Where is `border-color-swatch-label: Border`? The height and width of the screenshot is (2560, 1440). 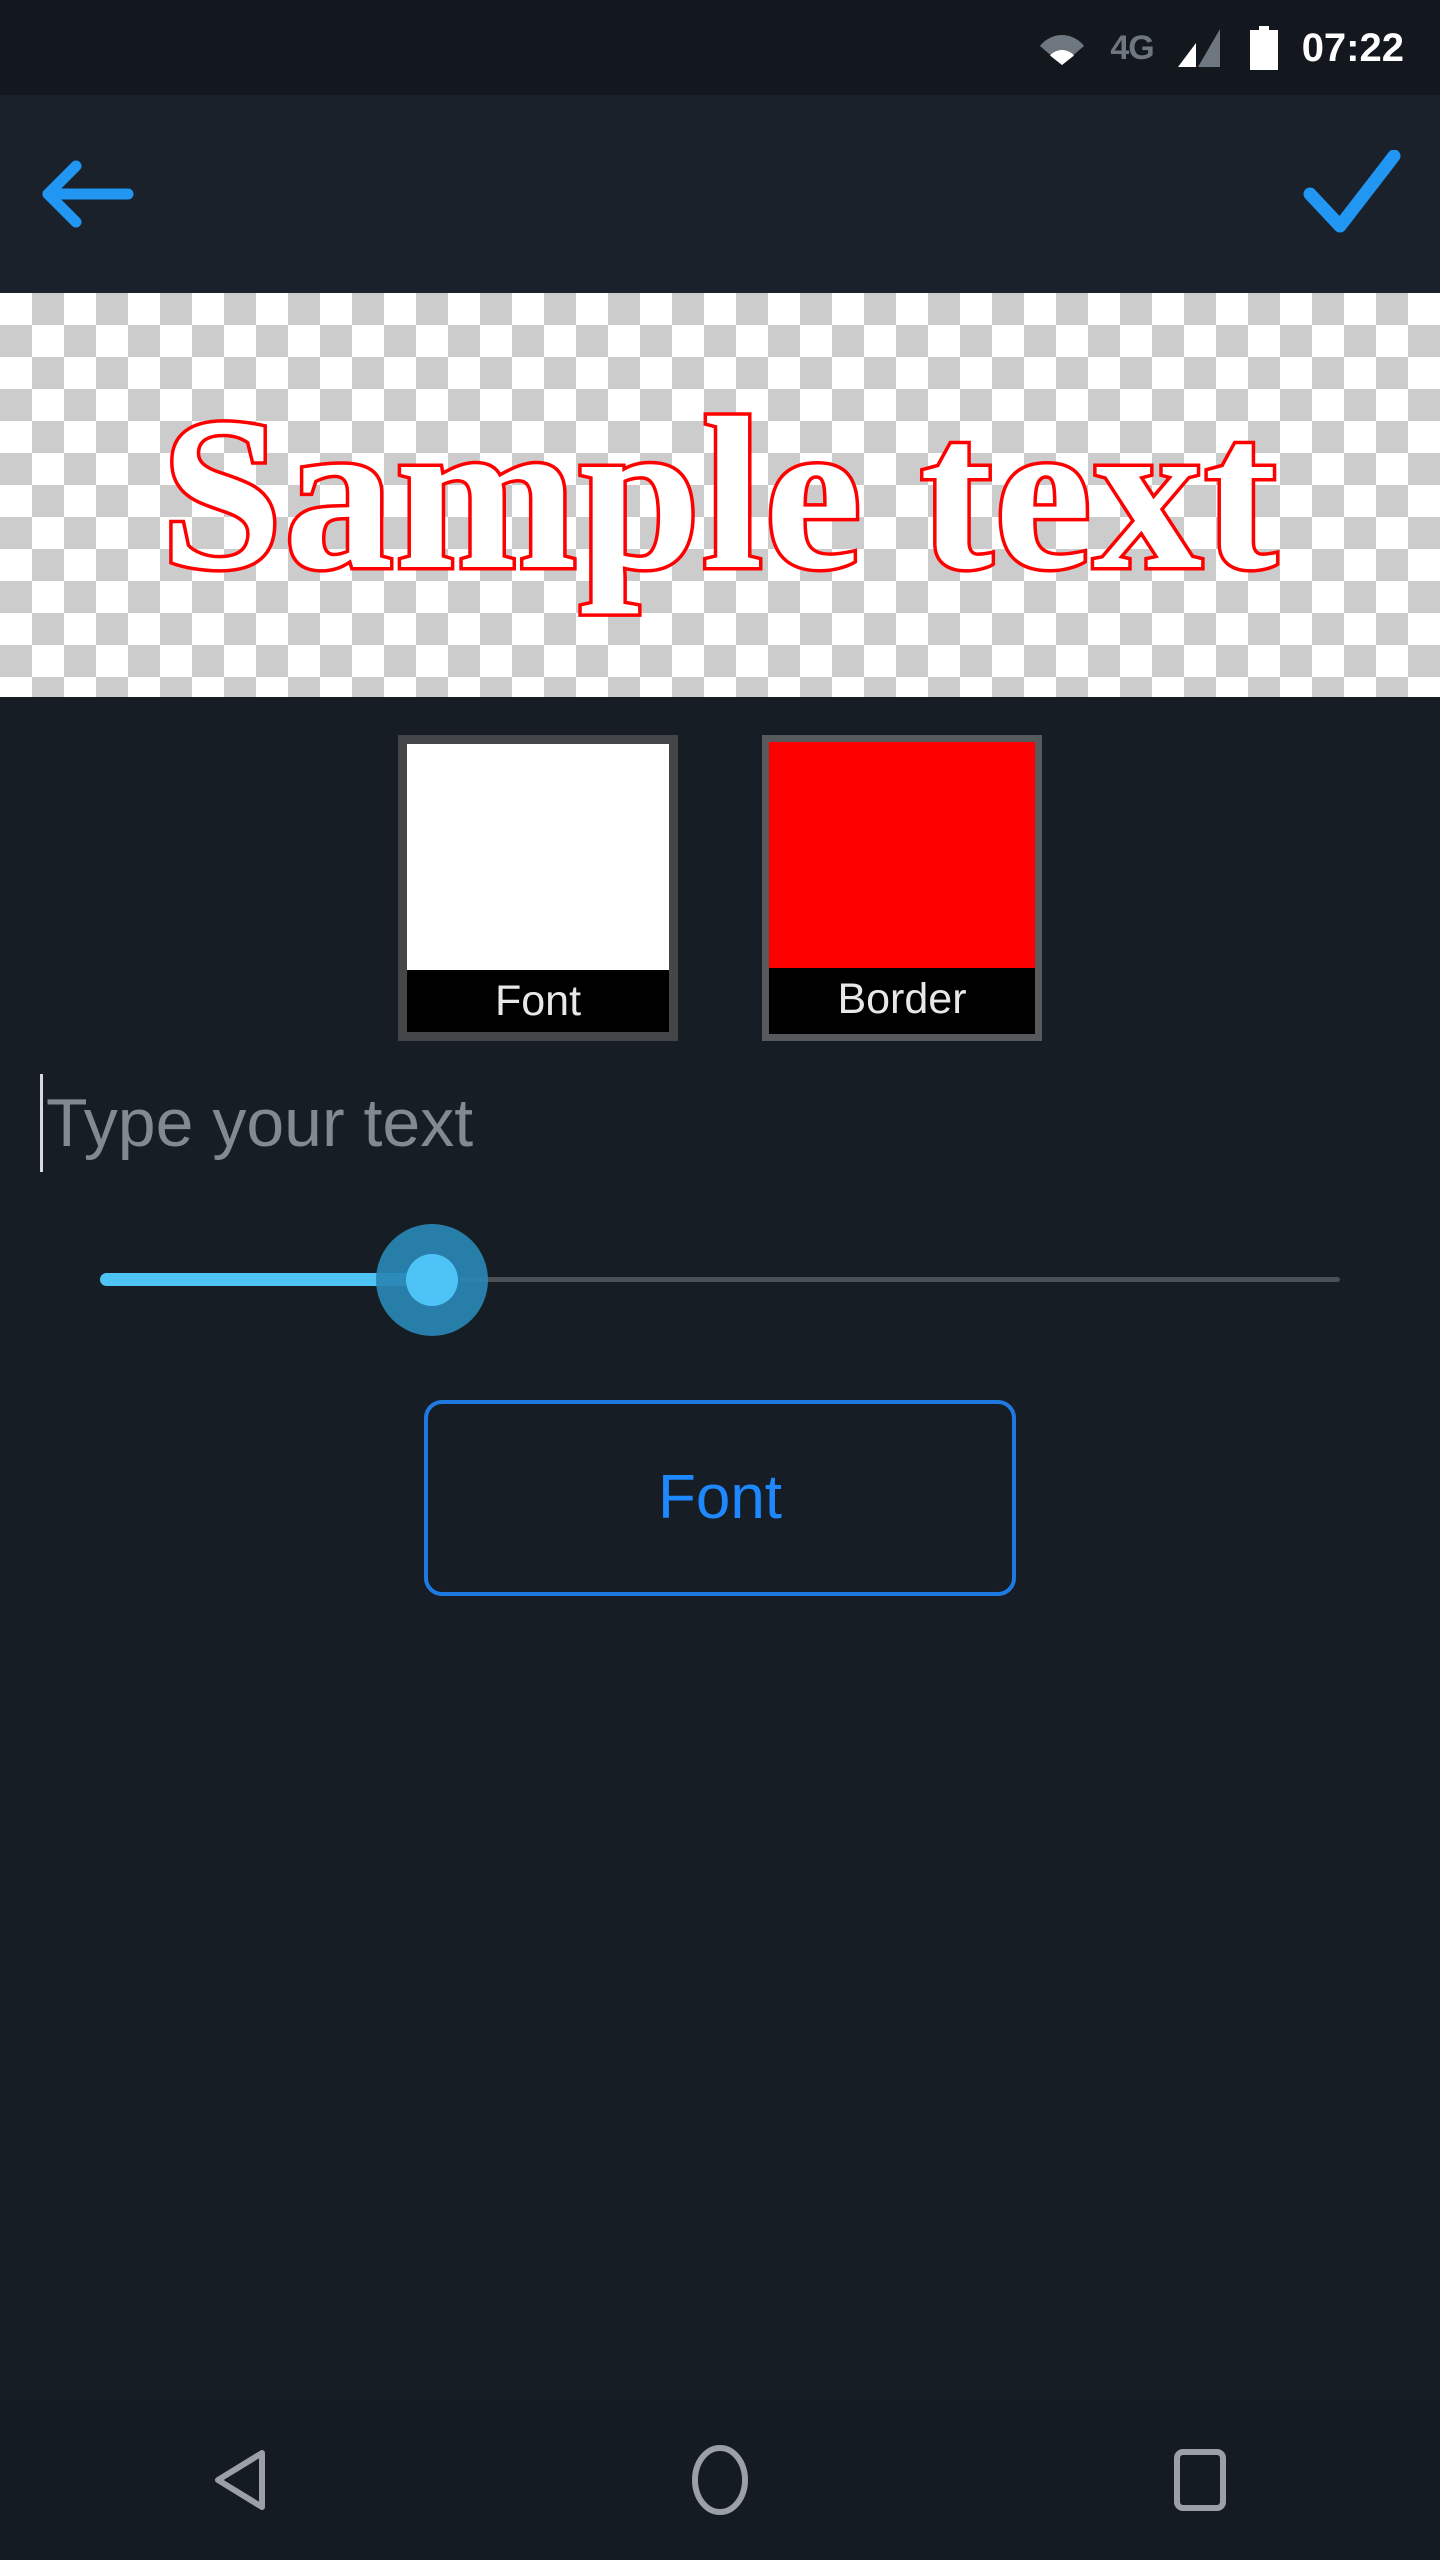 border-color-swatch-label: Border is located at coordinates (902, 999).